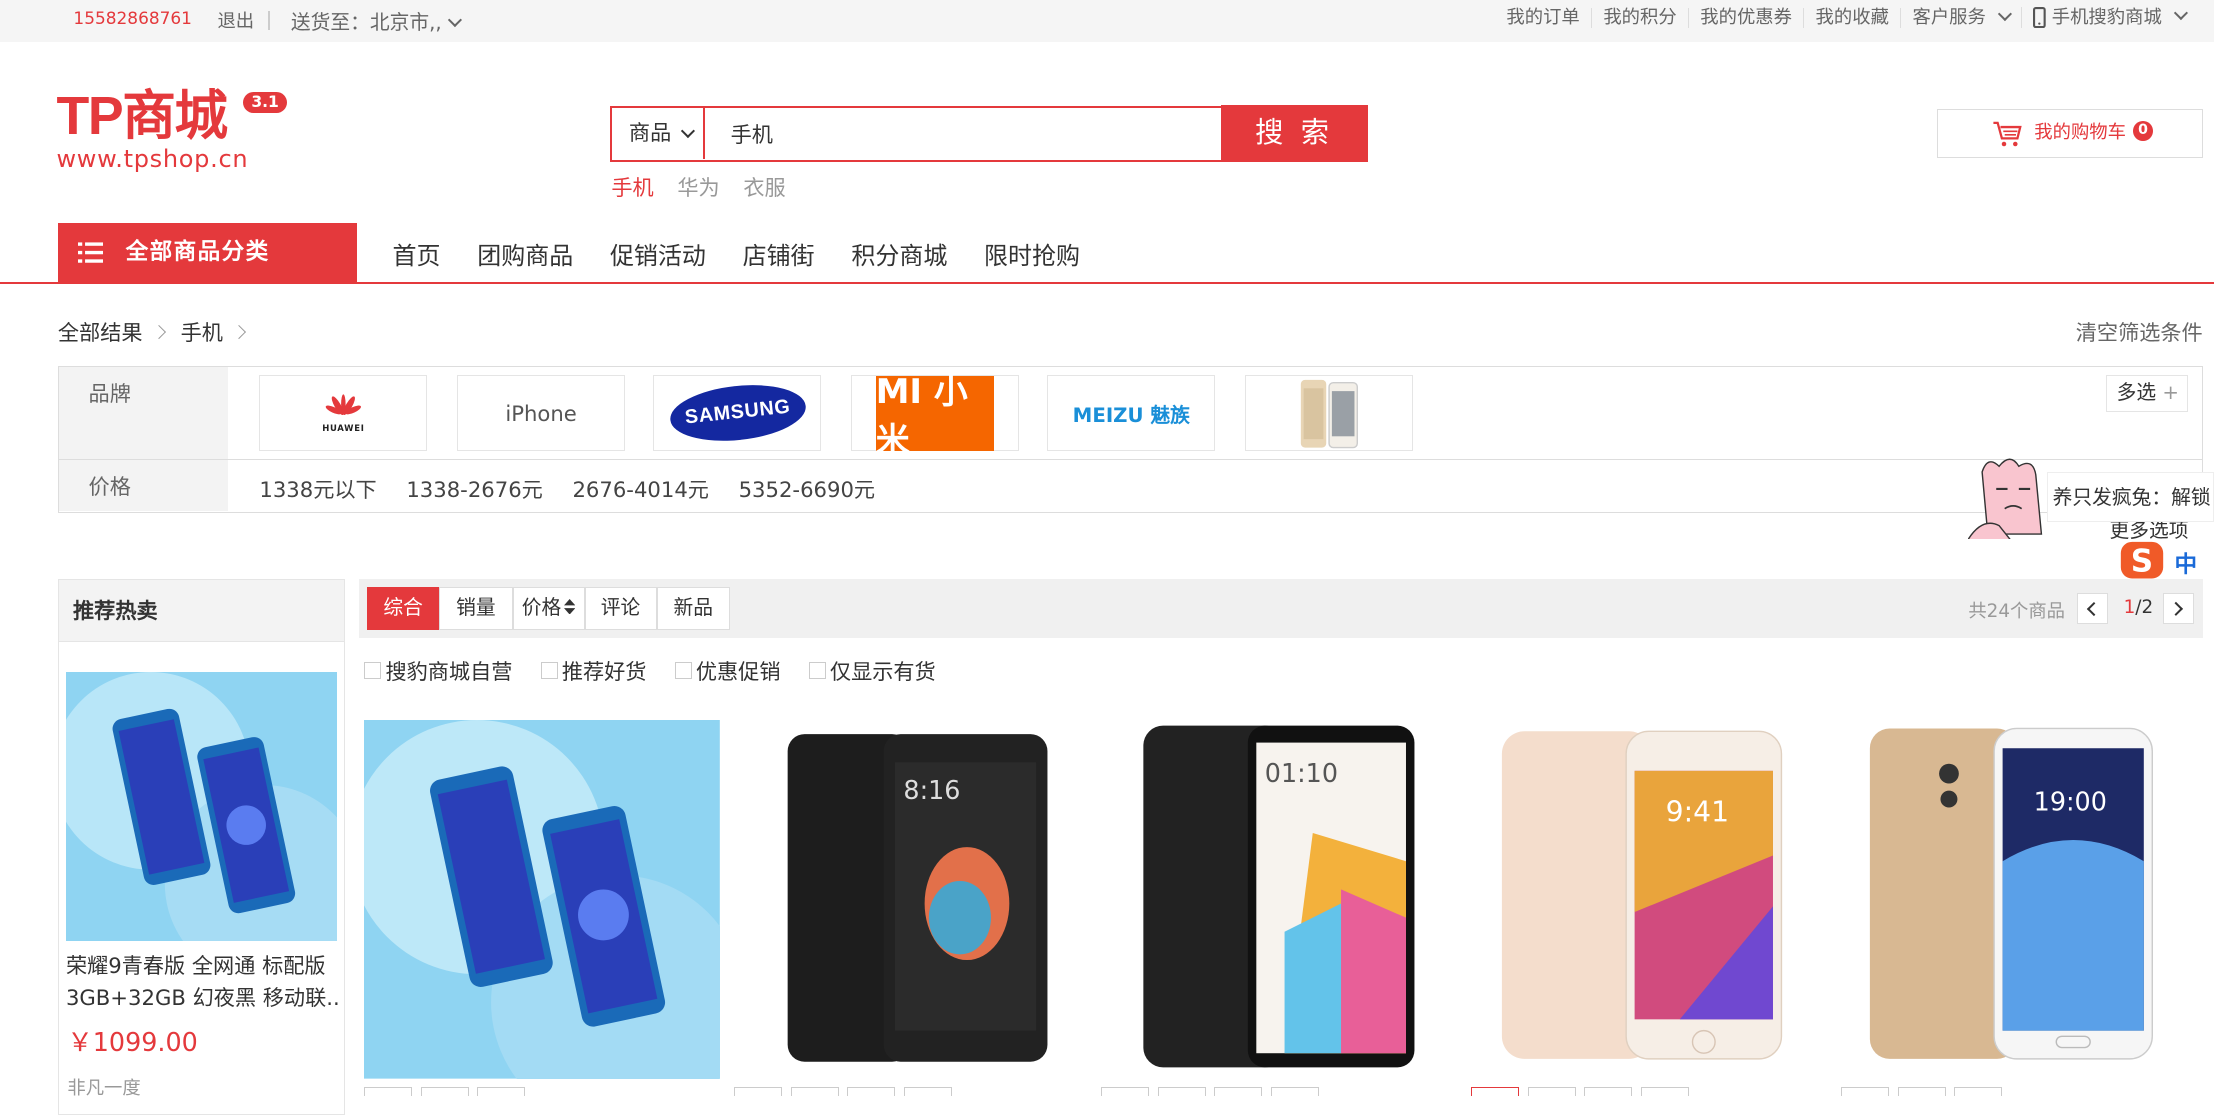 The width and height of the screenshot is (2214, 1115). I want to click on nav-flash-sale: 限时抢购, so click(1032, 253).